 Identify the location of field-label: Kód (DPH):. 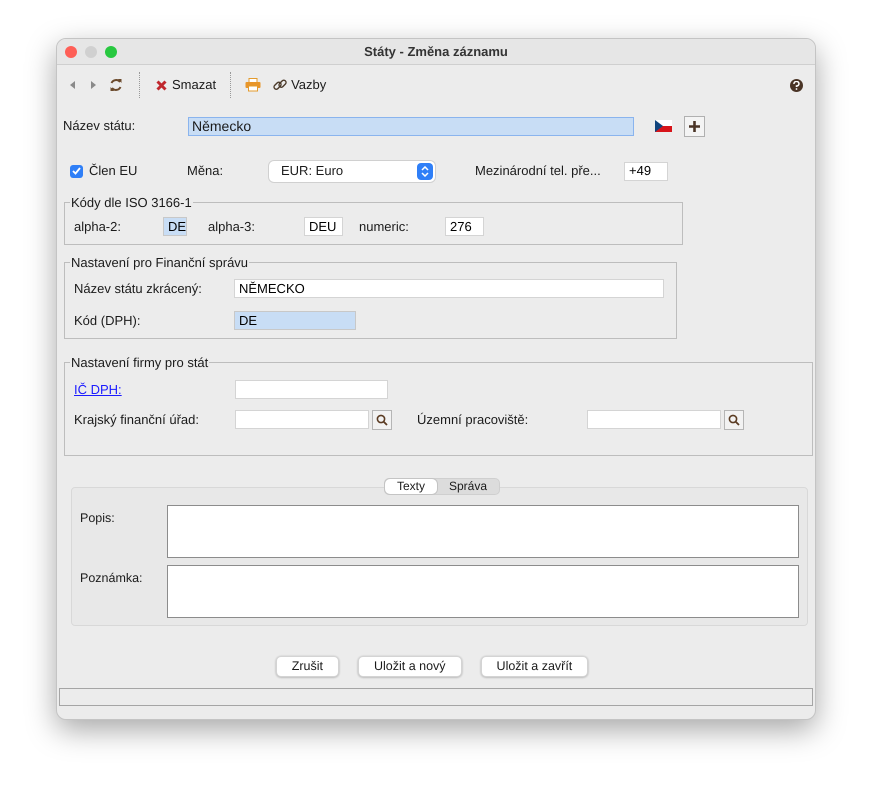
(108, 321).